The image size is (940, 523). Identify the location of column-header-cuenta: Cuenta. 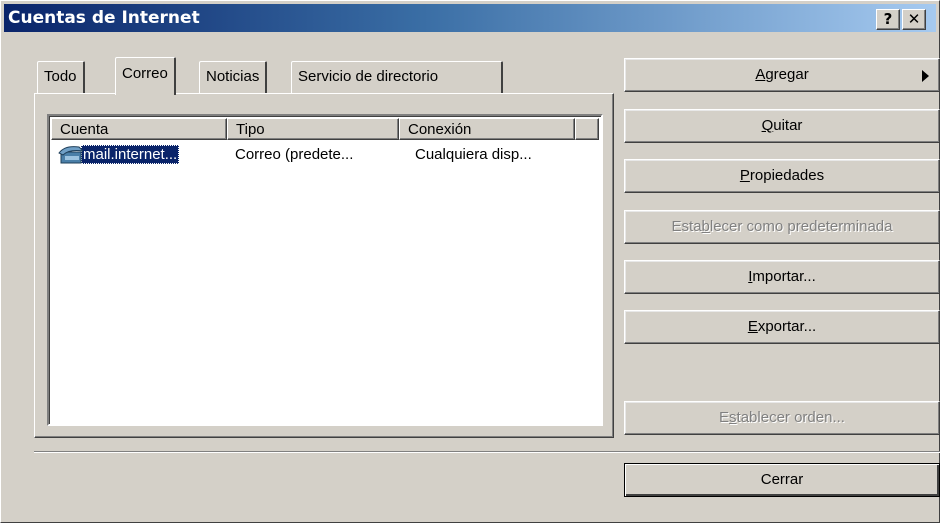
(139, 129).